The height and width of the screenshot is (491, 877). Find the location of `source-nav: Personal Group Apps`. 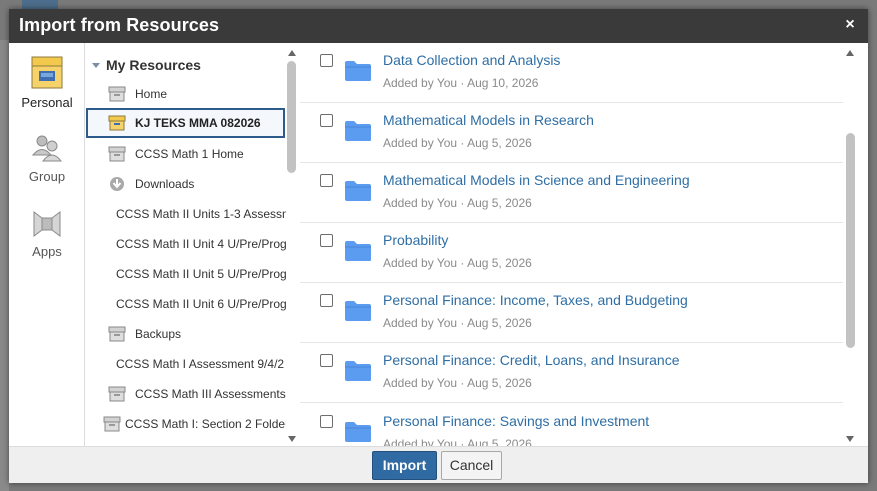

source-nav: Personal Group Apps is located at coordinates (47, 244).